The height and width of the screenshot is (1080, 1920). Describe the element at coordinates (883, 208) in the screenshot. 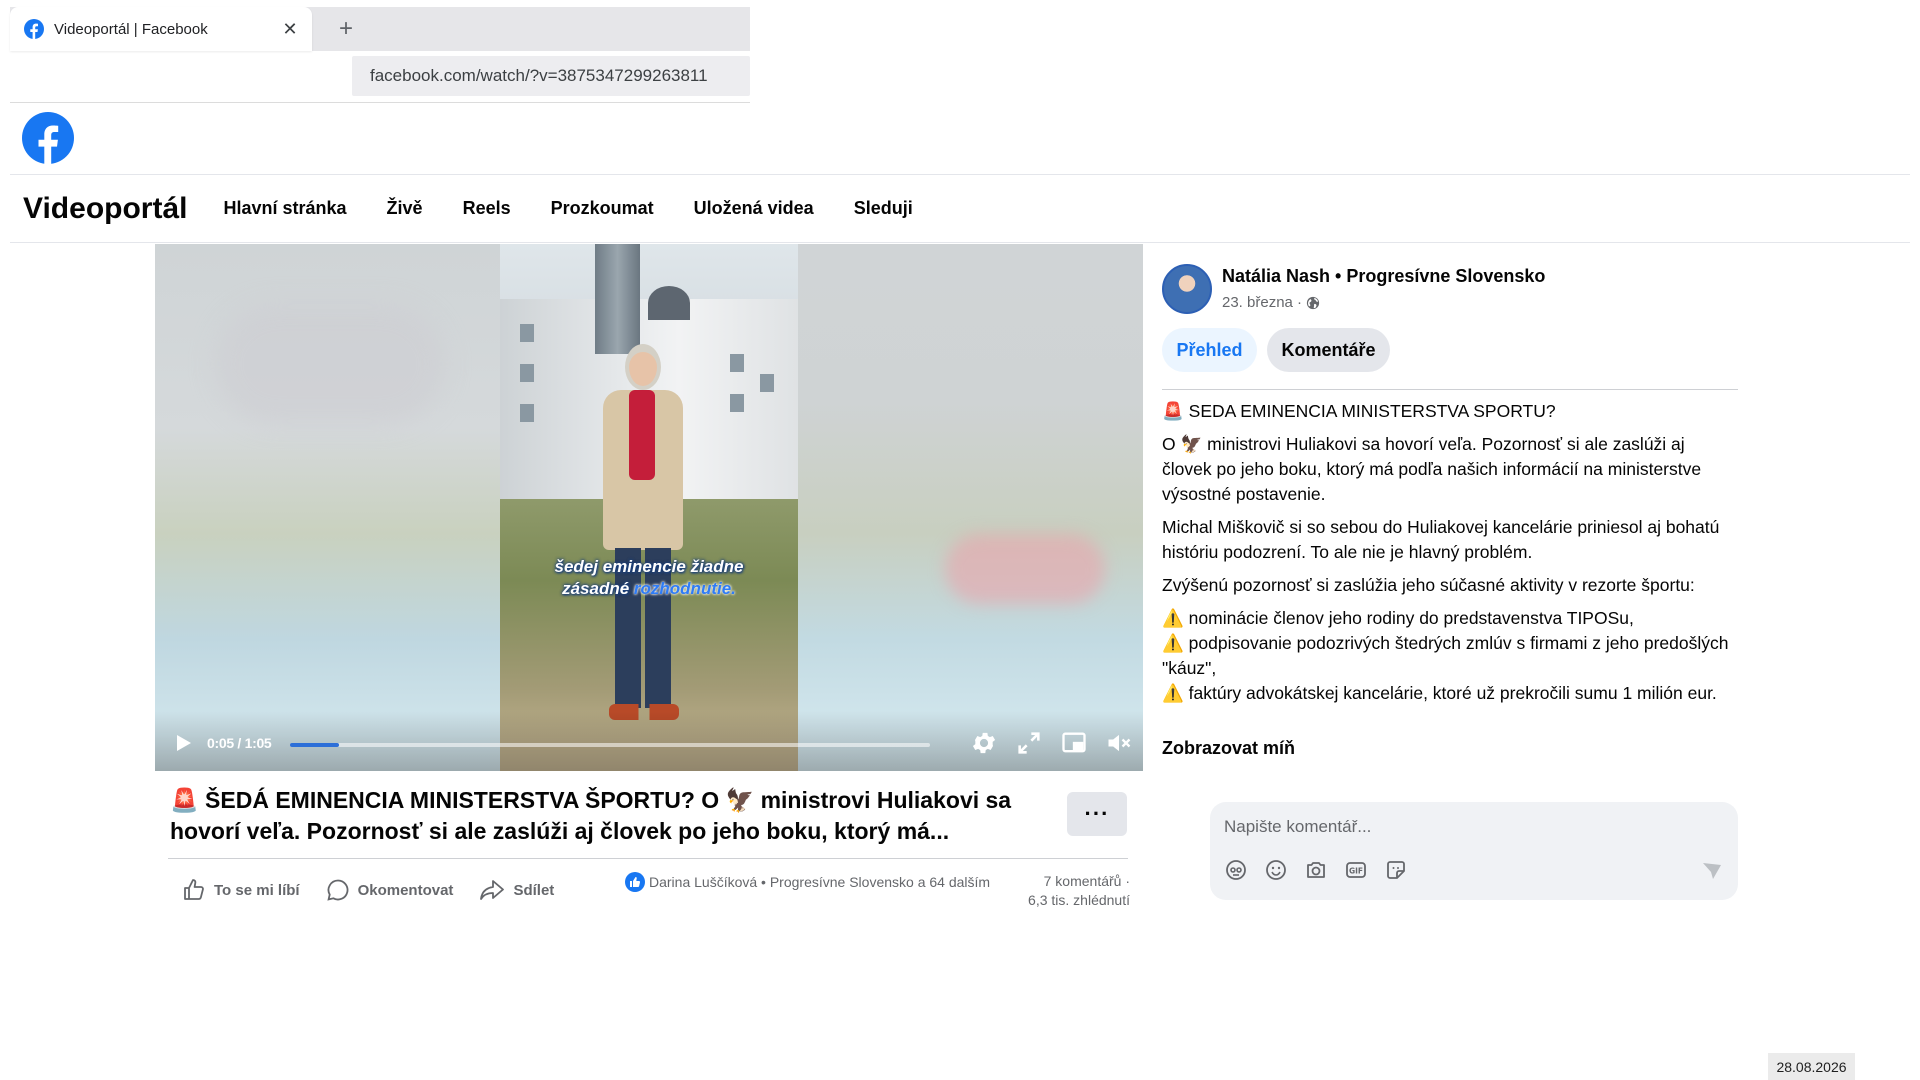

I see `nav-item-following: Sleduji` at that location.